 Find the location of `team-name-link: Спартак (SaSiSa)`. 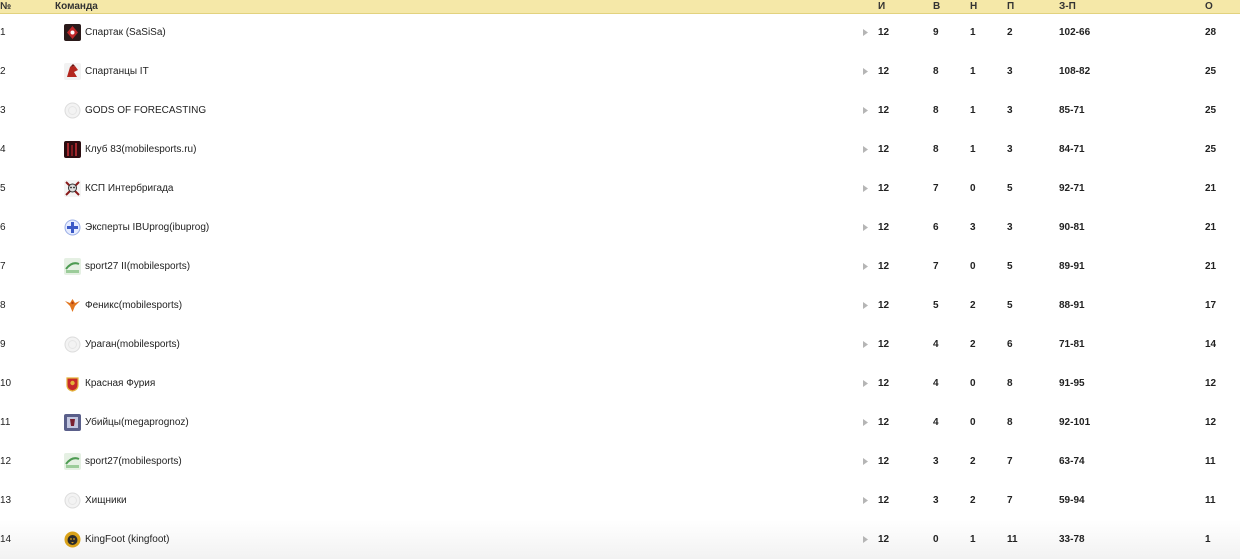

team-name-link: Спартак (SaSiSa) is located at coordinates (125, 32).